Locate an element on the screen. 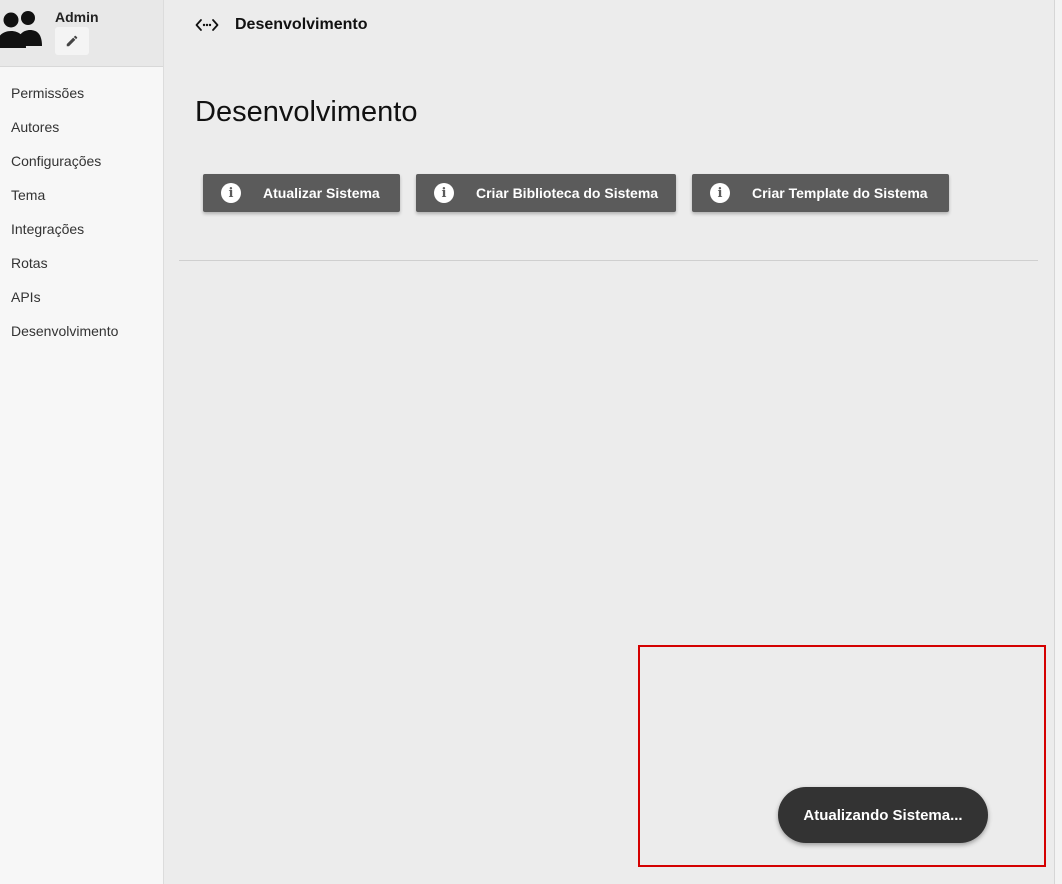  sidebar-item-tema: Tema is located at coordinates (81, 195).